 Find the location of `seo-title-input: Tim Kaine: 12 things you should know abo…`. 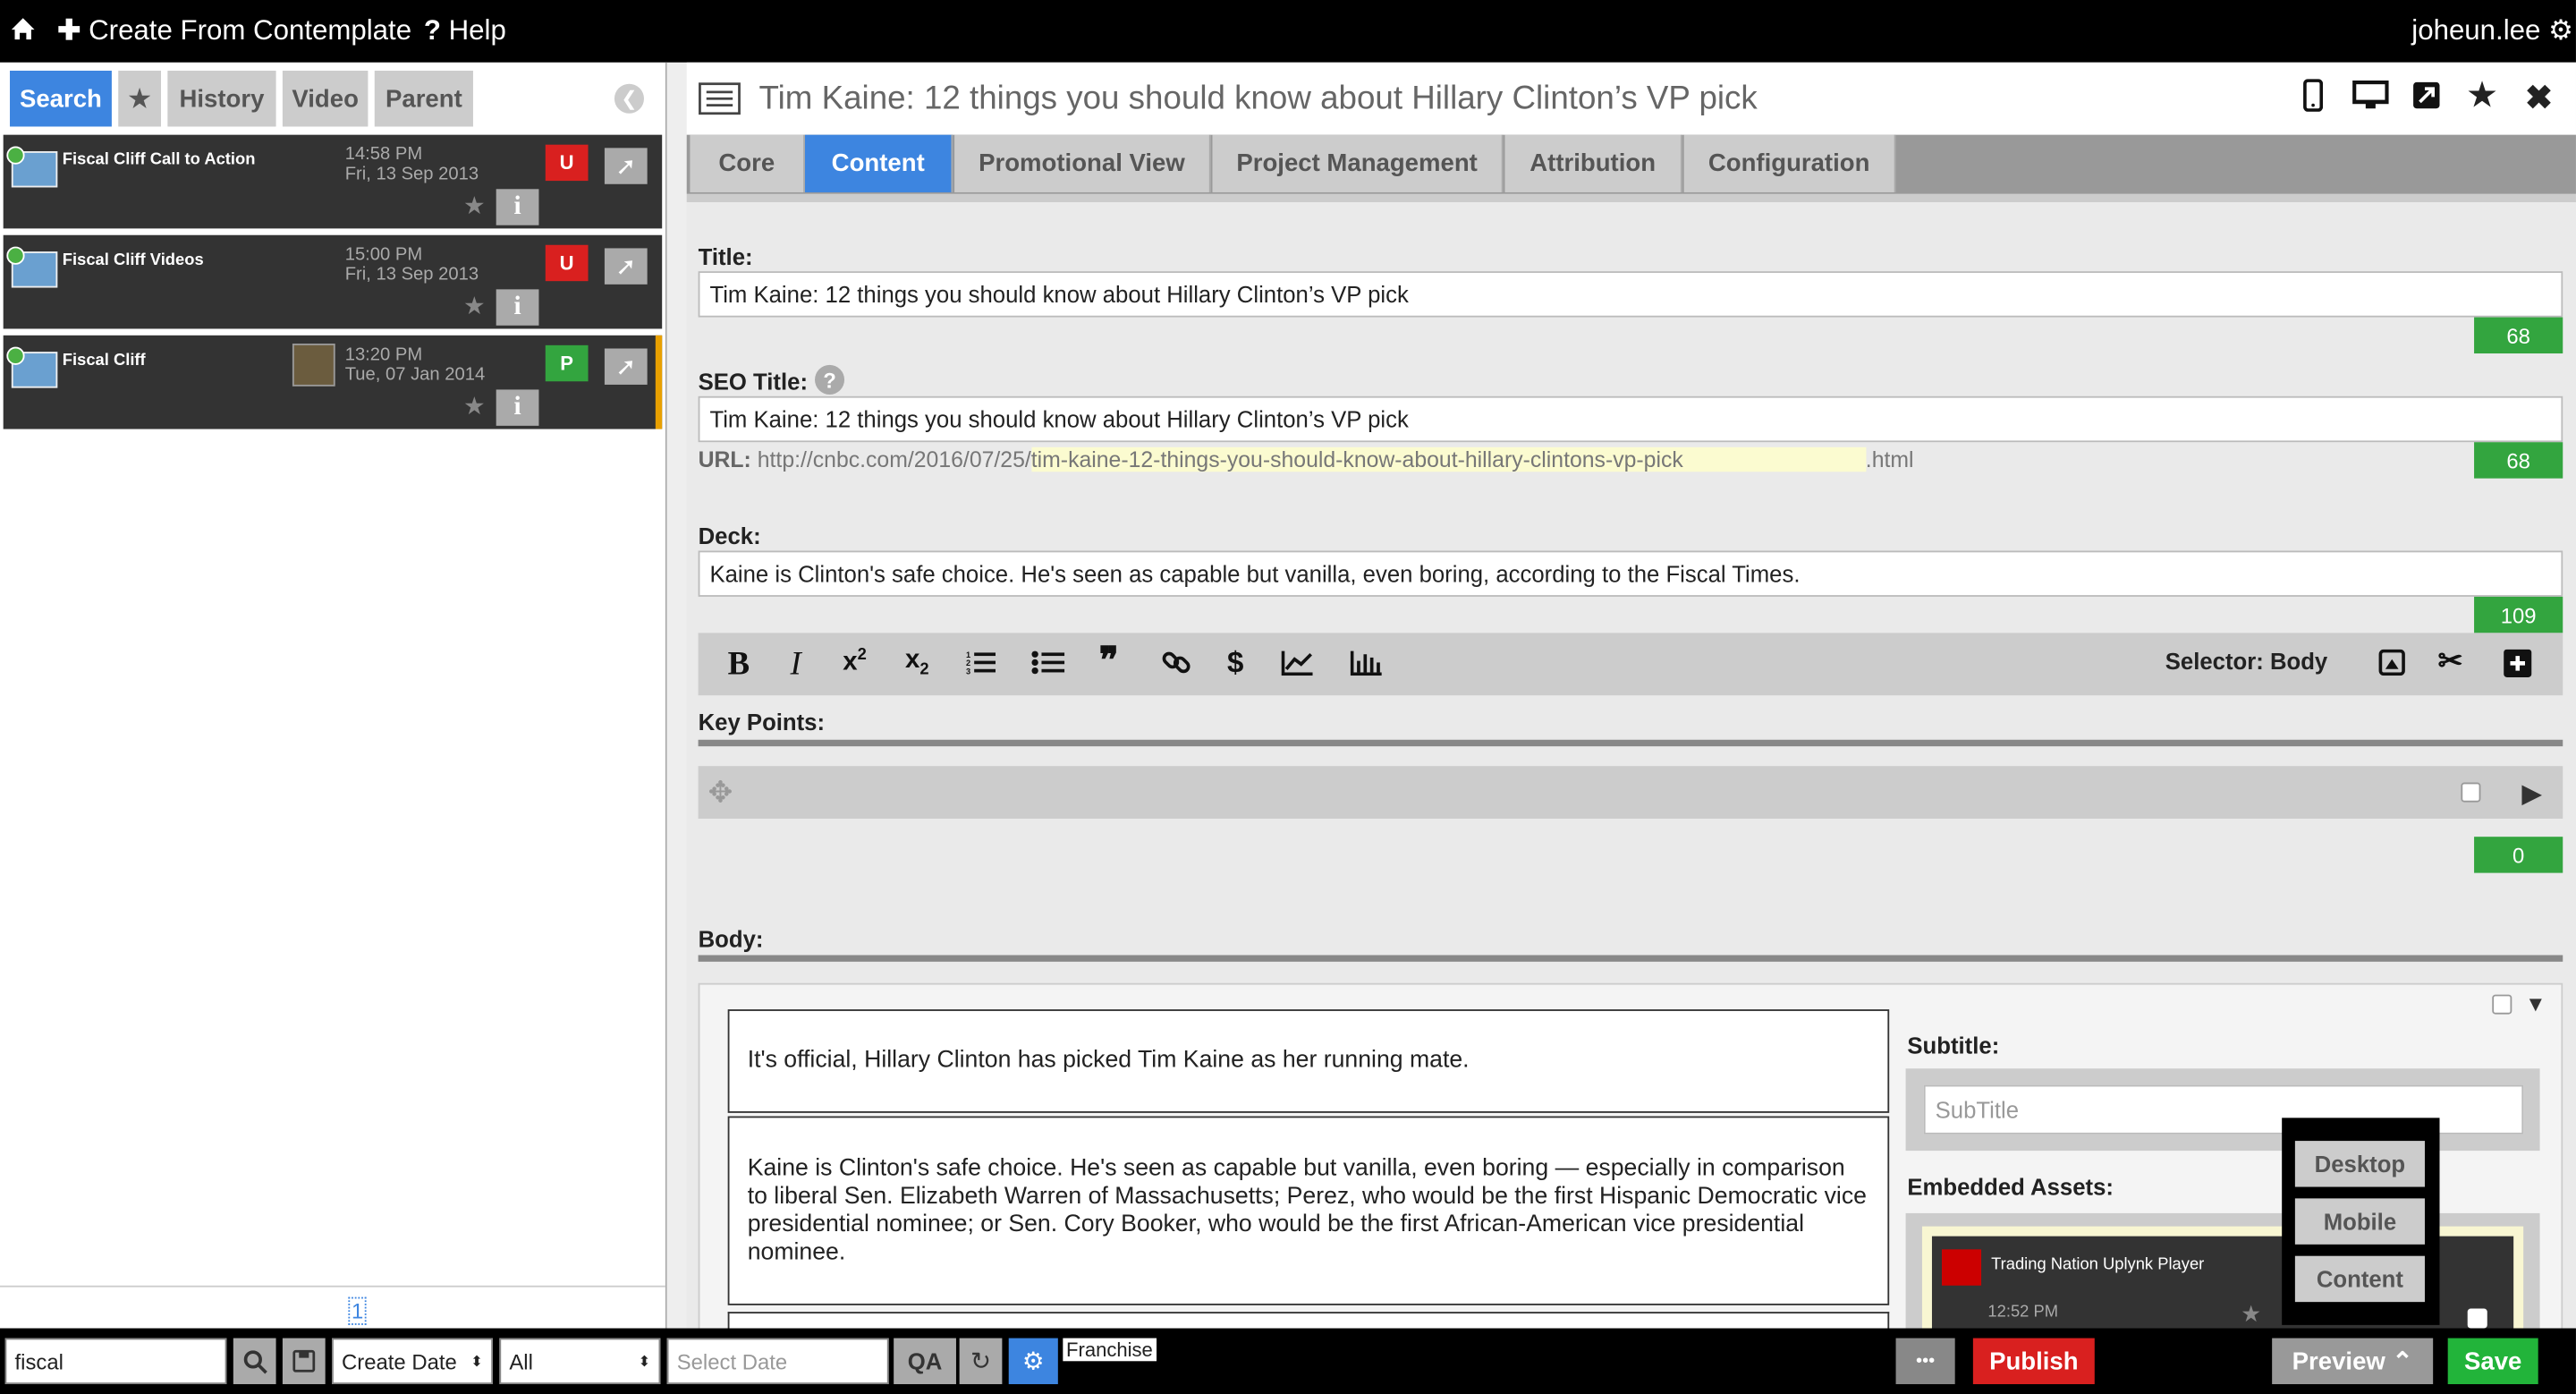

seo-title-input: Tim Kaine: 12 things you should know abo… is located at coordinates (1630, 419).